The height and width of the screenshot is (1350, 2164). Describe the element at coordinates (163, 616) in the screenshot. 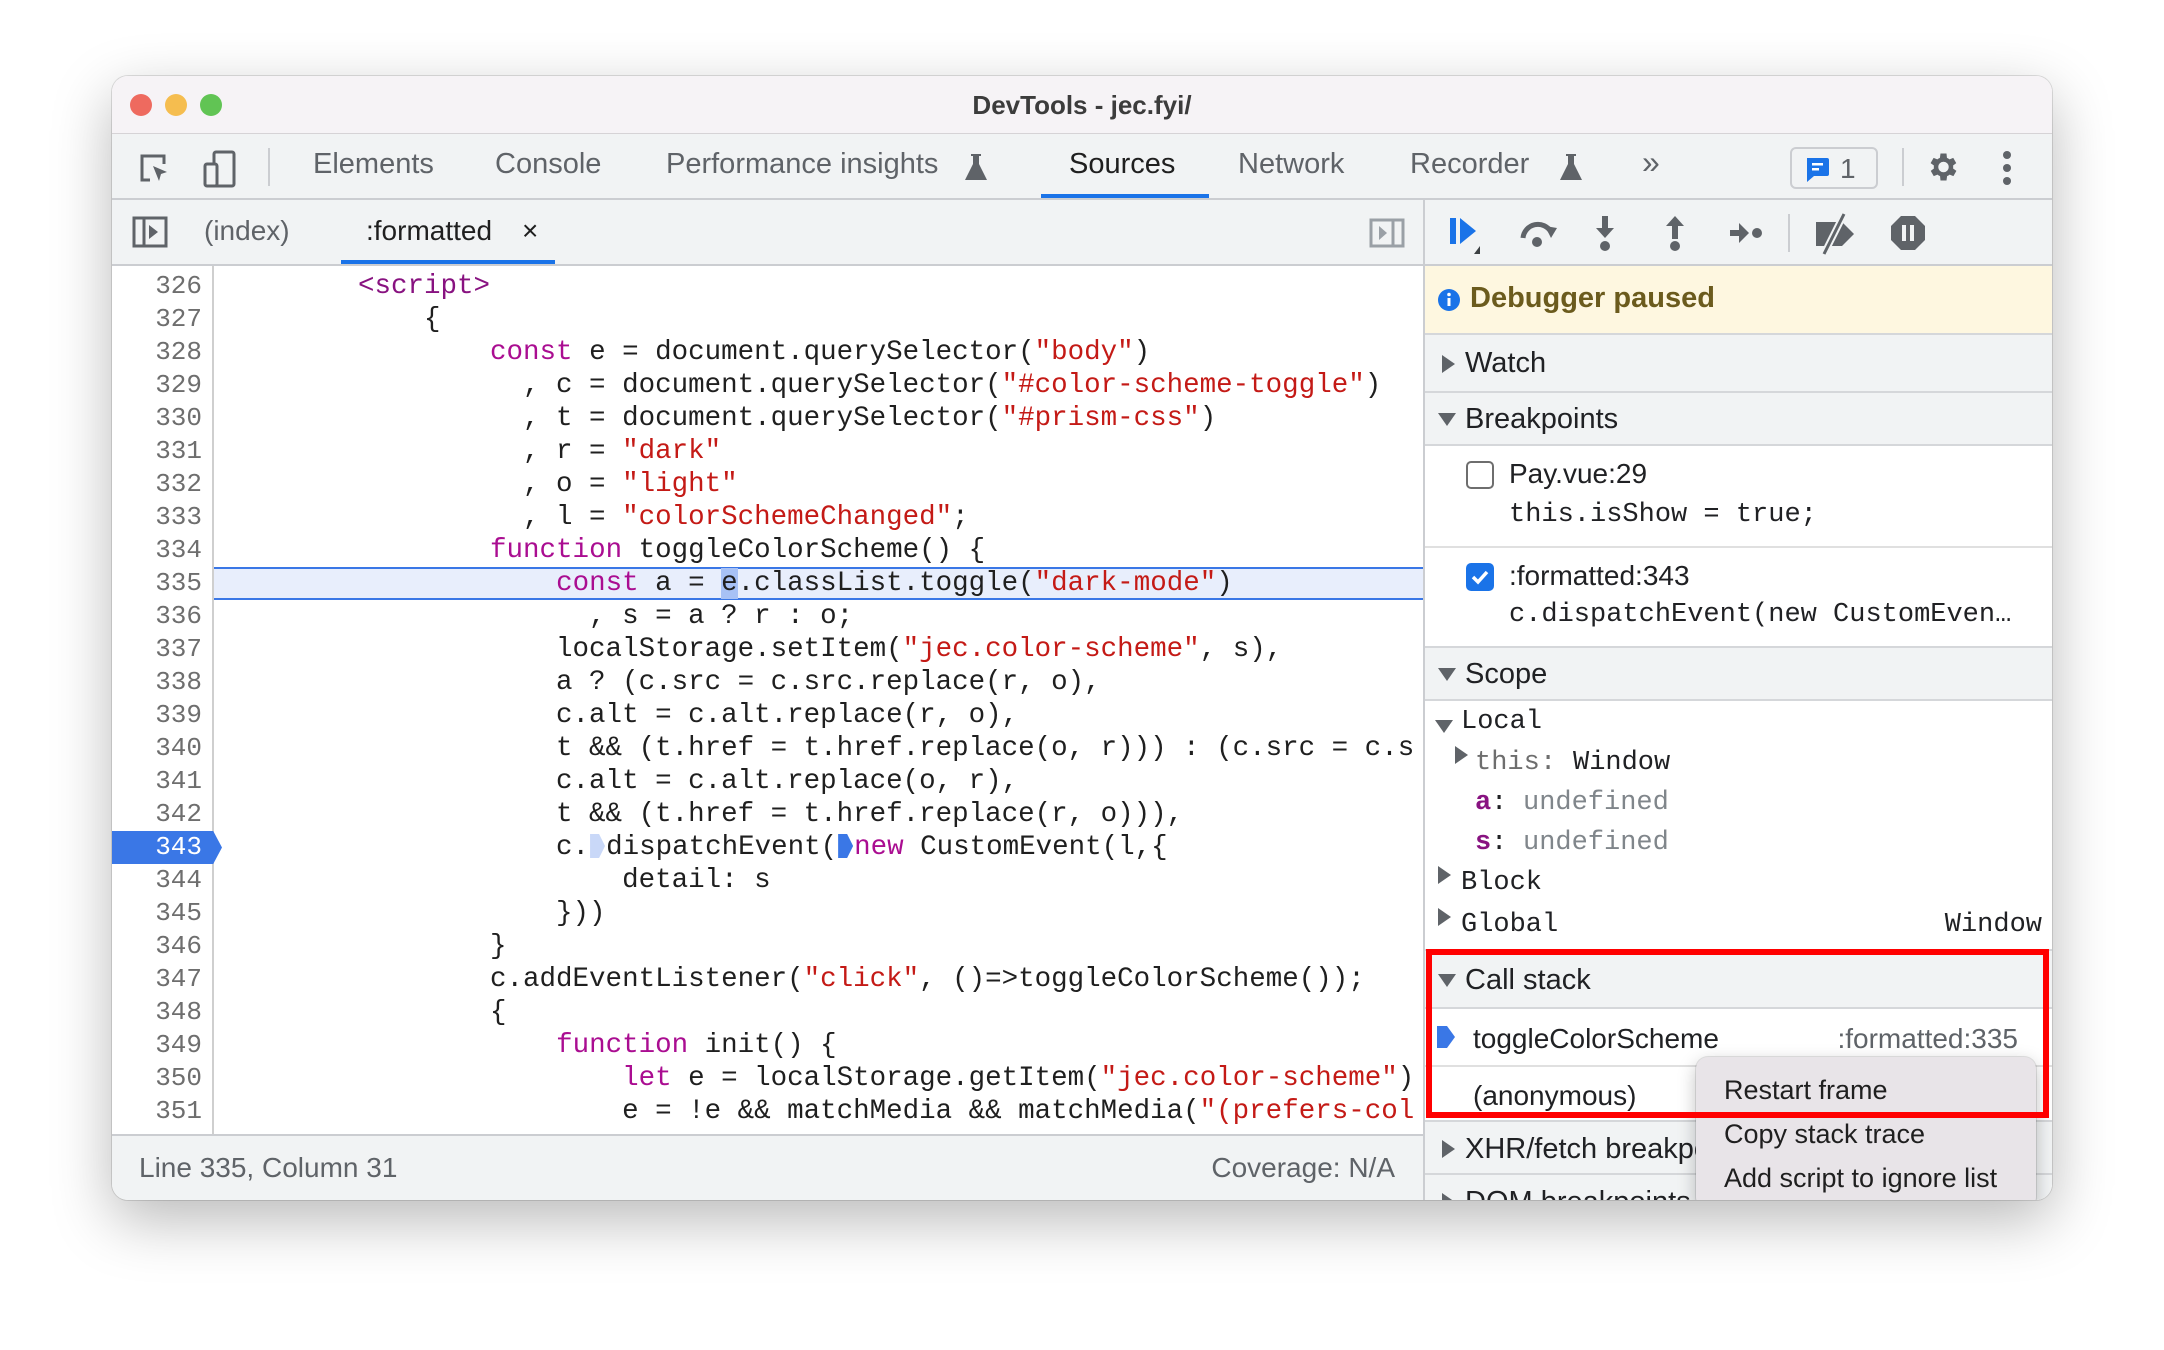

I see `line-number: 336` at that location.